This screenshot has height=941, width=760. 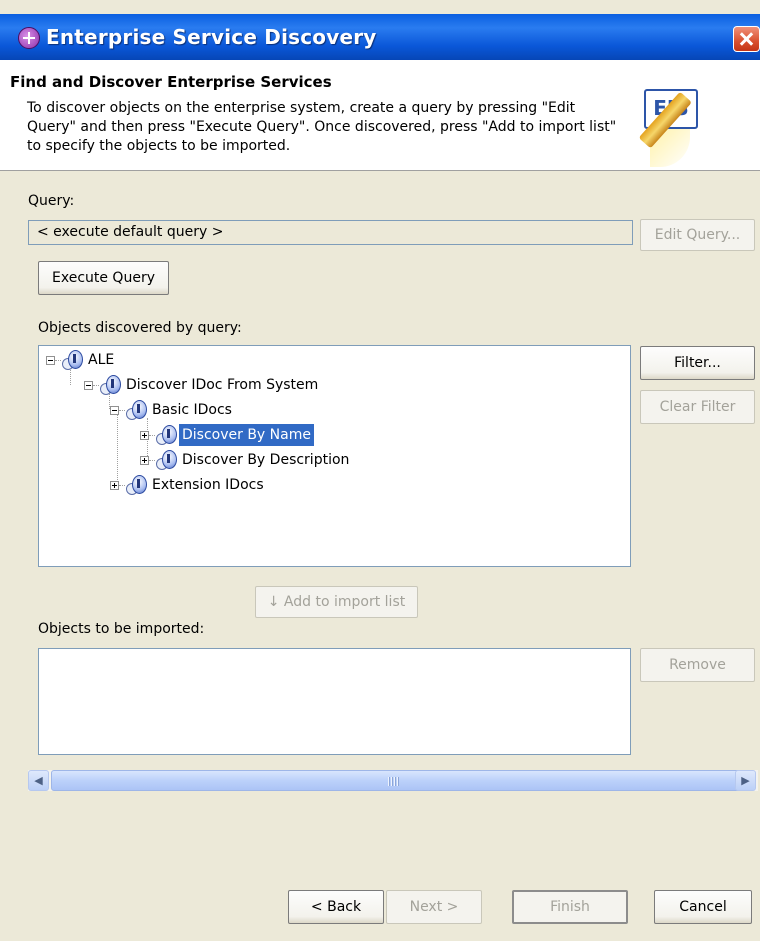 I want to click on back-button: < Back, so click(x=336, y=907).